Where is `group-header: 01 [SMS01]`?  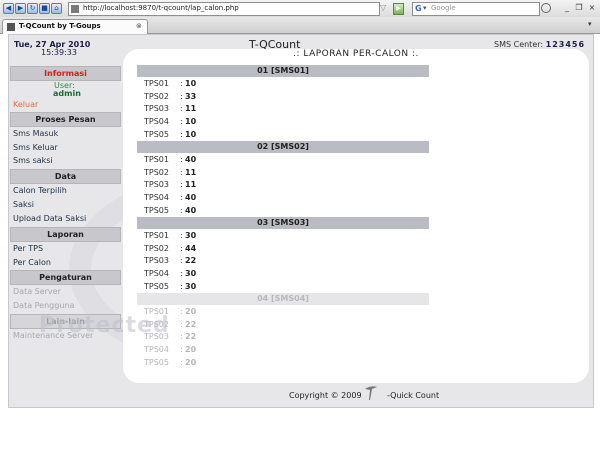
group-header: 01 [SMS01] is located at coordinates (283, 71).